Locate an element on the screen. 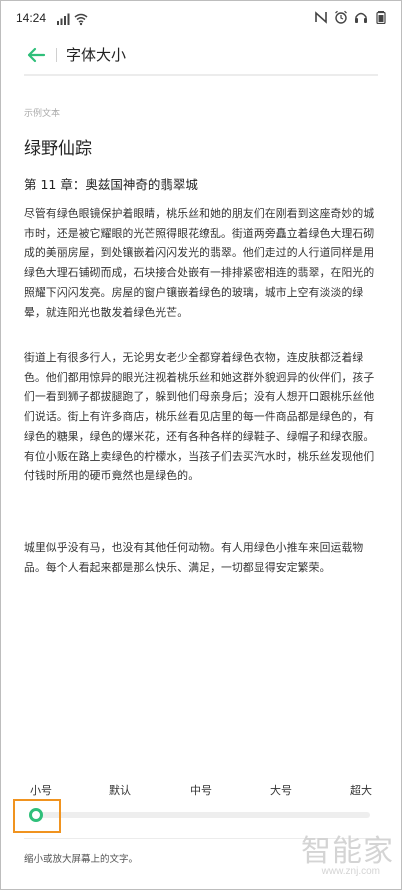 The width and height of the screenshot is (402, 890). font-size-hint: 缩小或放大屏幕上的文字。 is located at coordinates (81, 859).